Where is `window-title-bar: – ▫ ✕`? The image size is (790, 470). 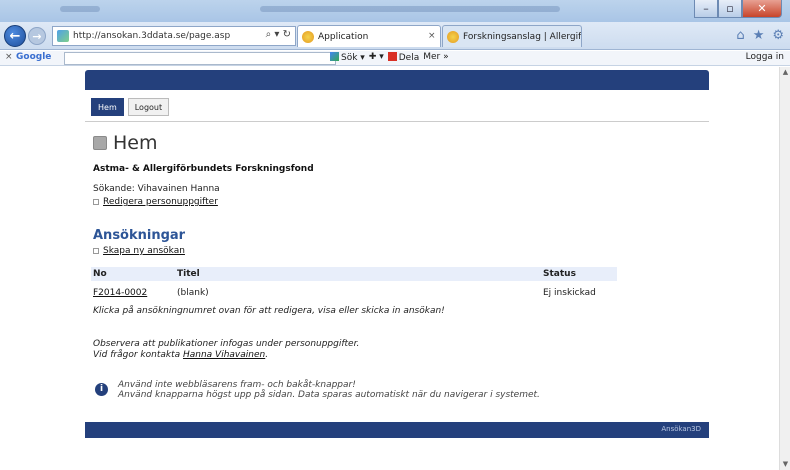 window-title-bar: – ▫ ✕ is located at coordinates (395, 11).